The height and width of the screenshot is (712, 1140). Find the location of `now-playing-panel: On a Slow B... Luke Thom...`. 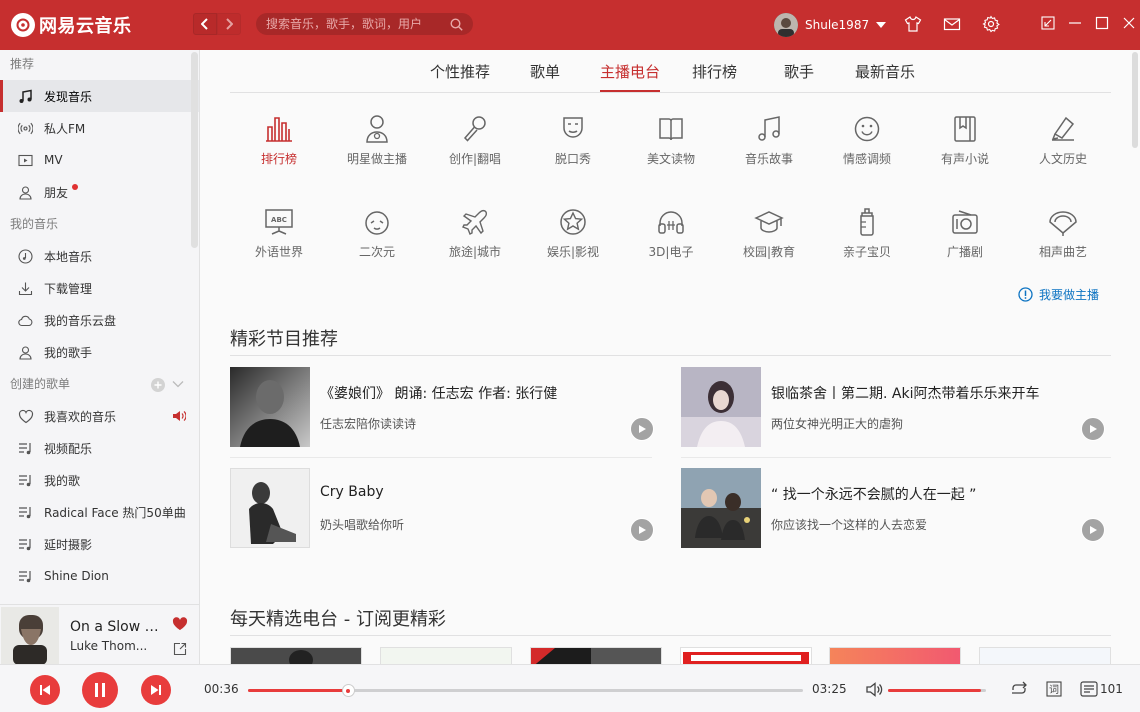

now-playing-panel: On a Slow B... Luke Thom... is located at coordinates (100, 634).